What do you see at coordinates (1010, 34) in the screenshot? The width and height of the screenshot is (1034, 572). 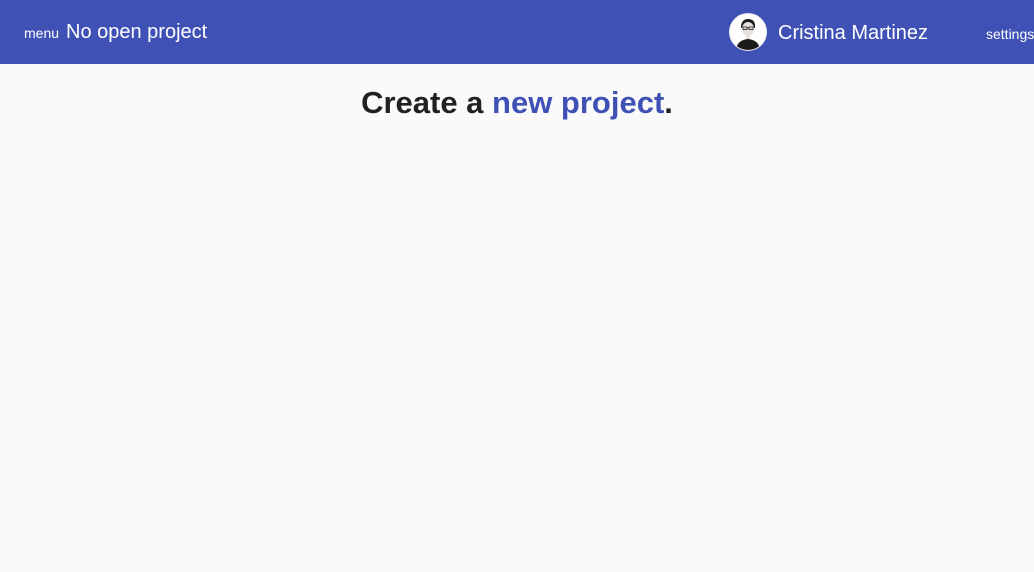 I see `settings-button: settings` at bounding box center [1010, 34].